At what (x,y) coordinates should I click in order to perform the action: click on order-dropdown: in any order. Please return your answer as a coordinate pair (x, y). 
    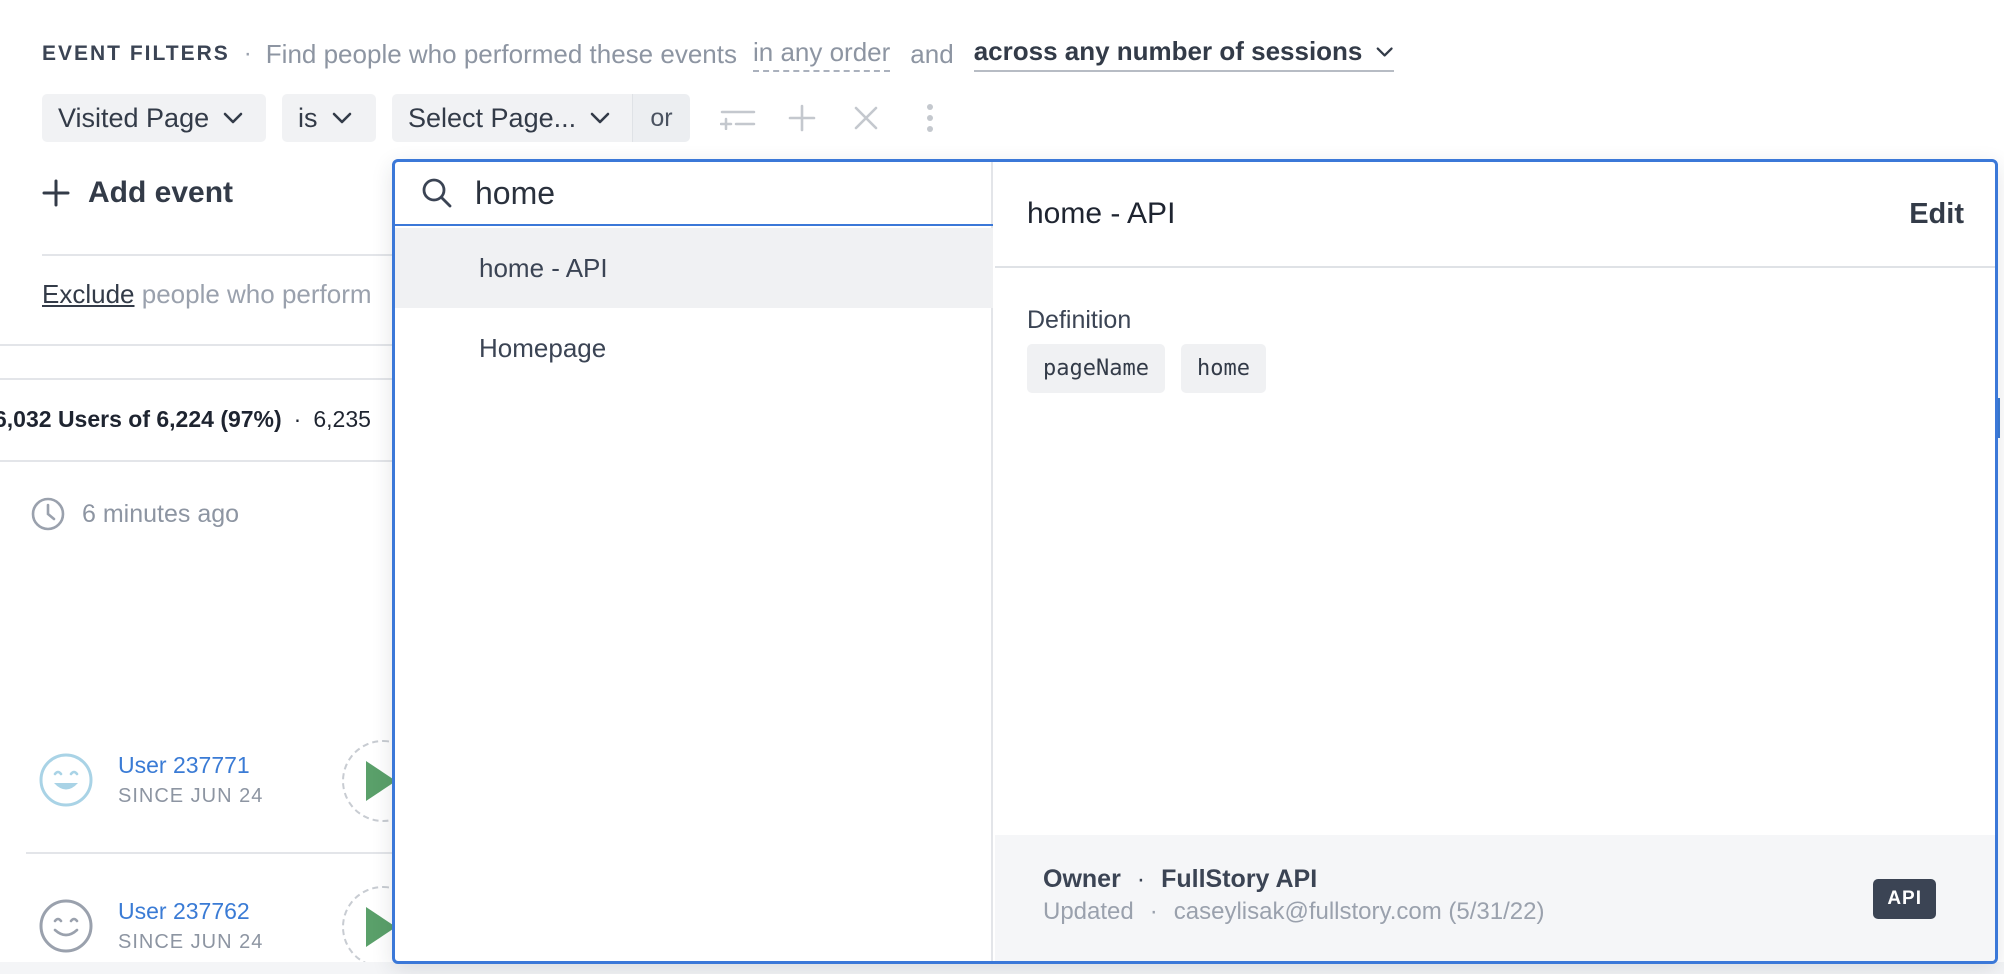
    Looking at the image, I should click on (821, 54).